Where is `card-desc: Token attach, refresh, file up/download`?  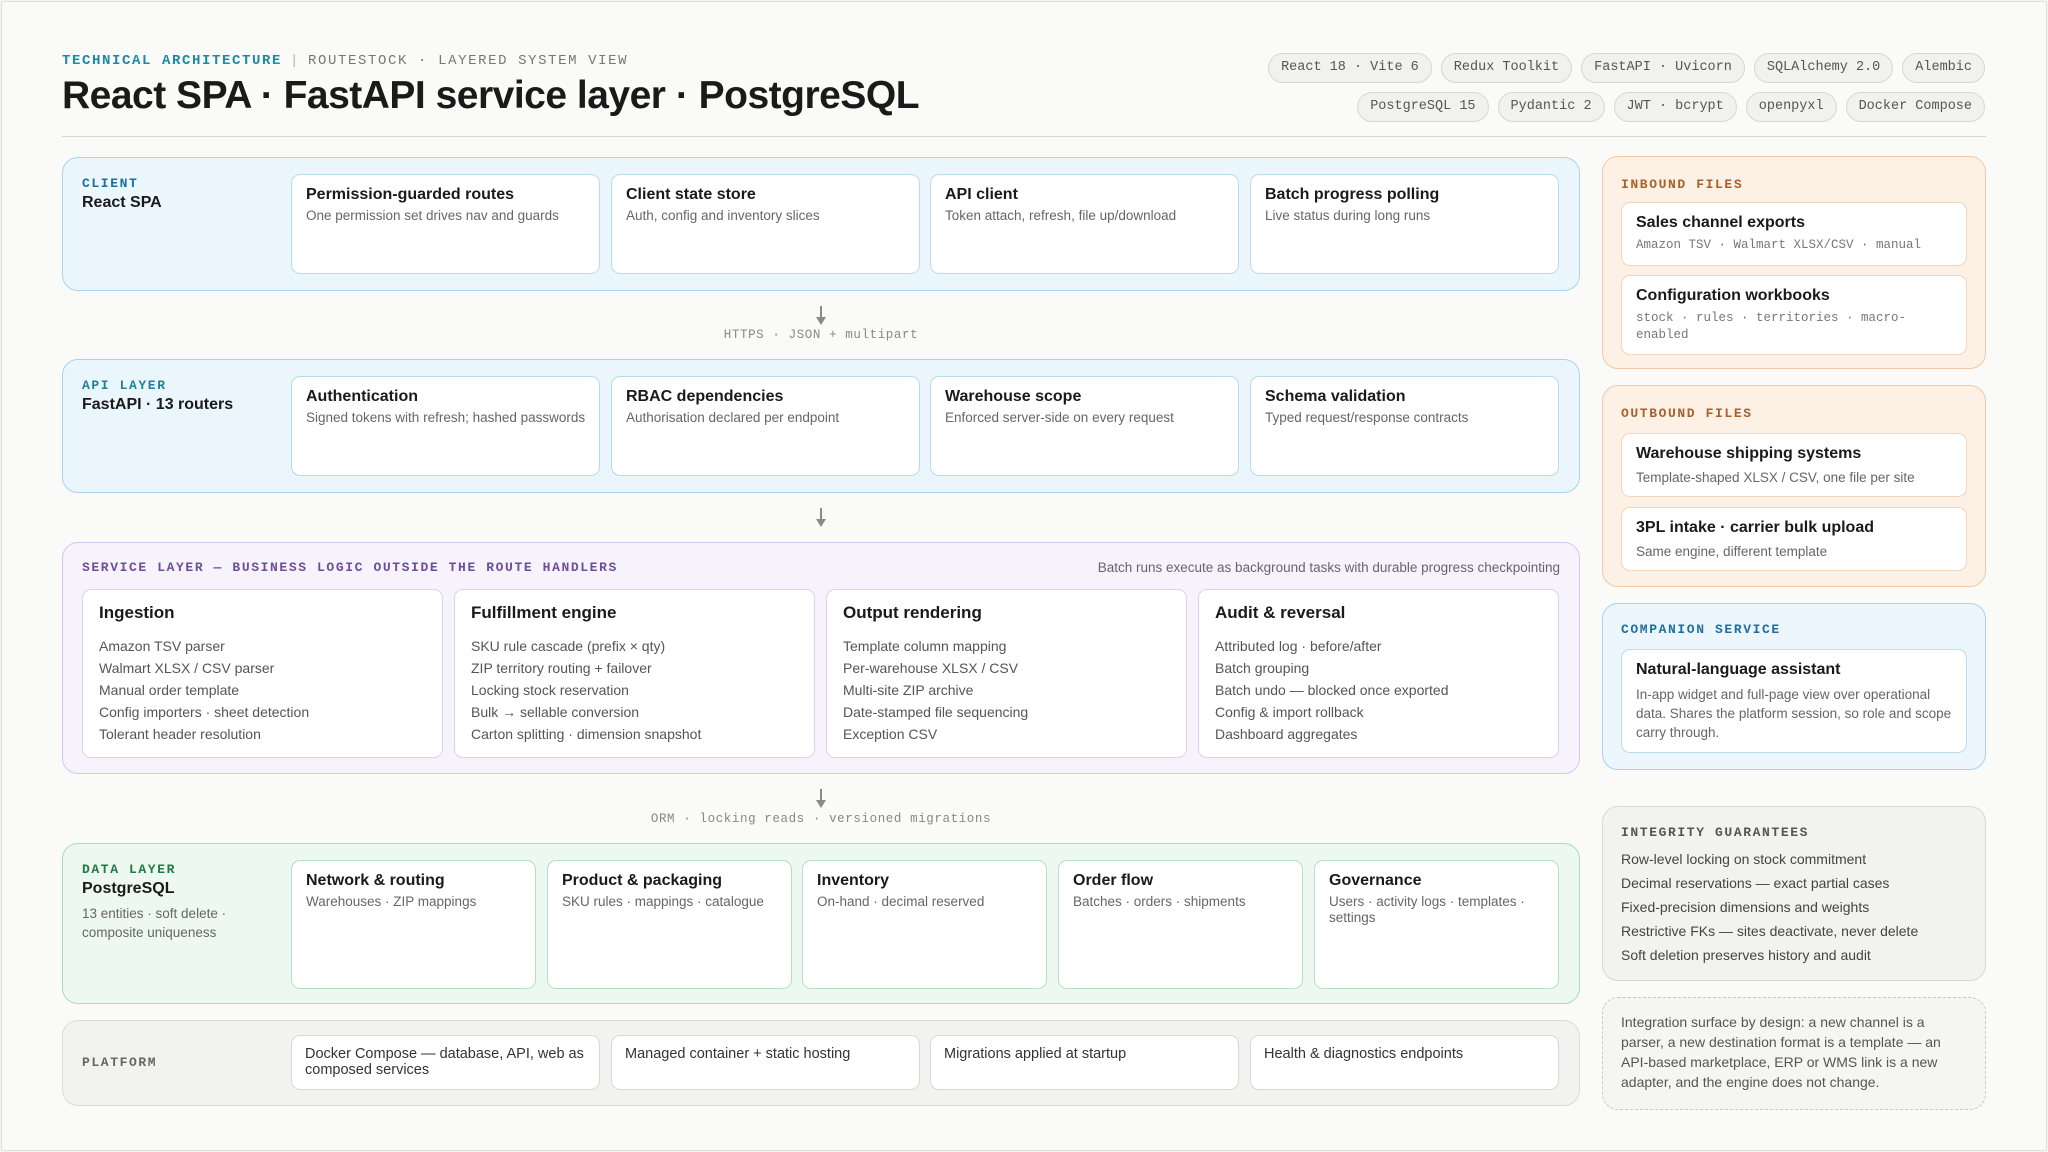 card-desc: Token attach, refresh, file up/download is located at coordinates (1061, 215).